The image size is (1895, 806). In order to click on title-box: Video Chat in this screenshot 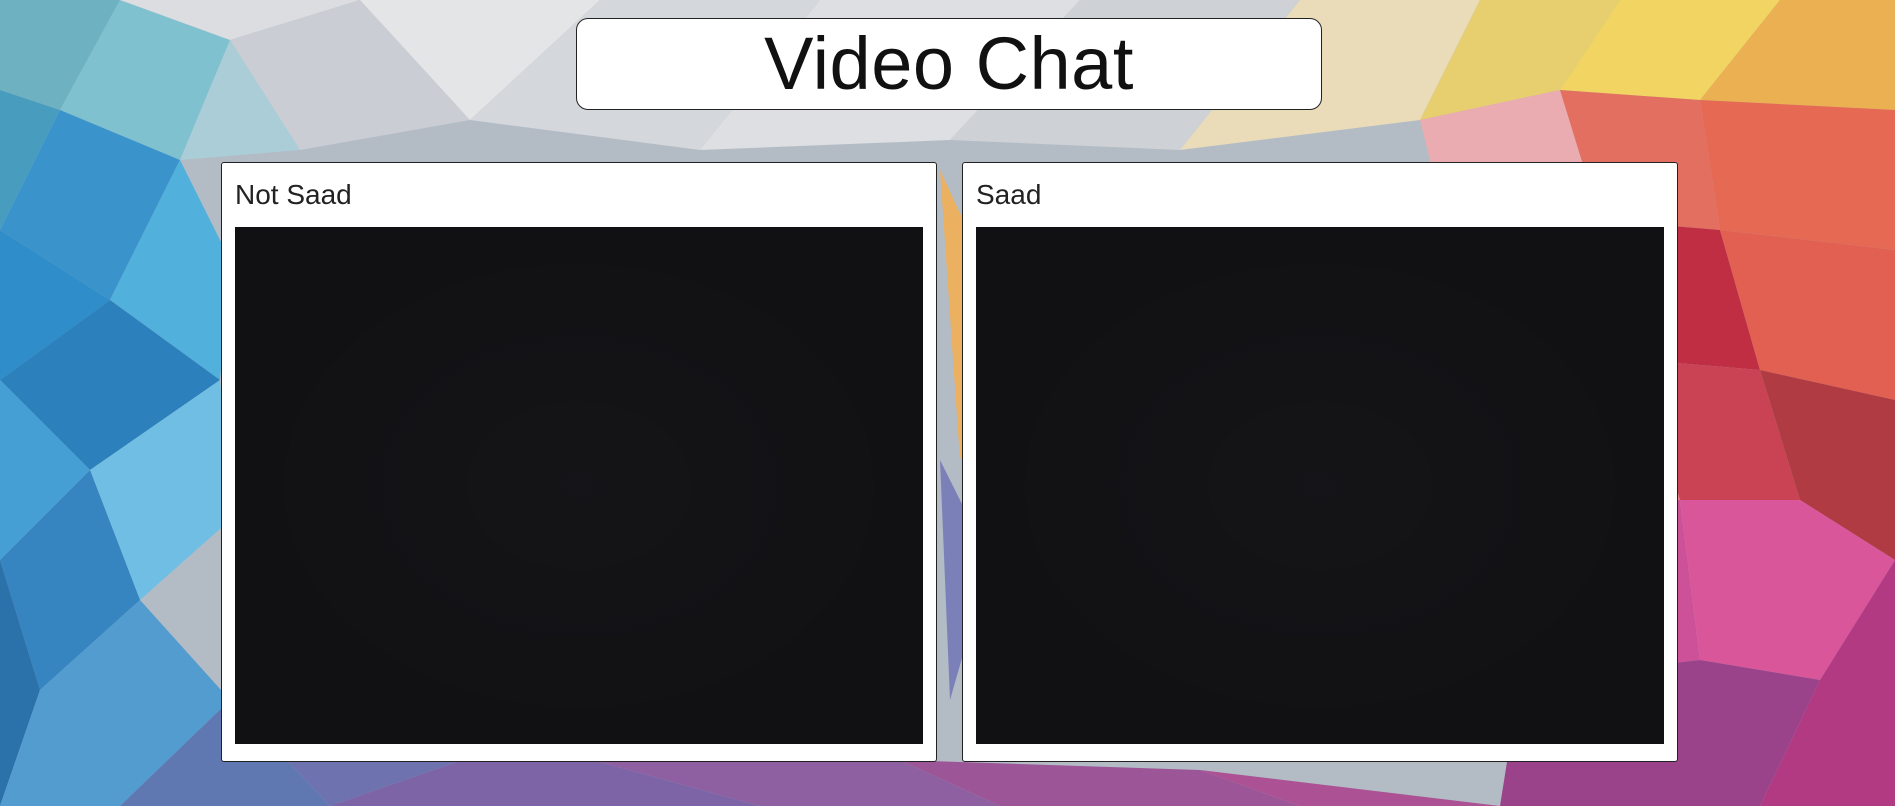, I will do `click(949, 64)`.